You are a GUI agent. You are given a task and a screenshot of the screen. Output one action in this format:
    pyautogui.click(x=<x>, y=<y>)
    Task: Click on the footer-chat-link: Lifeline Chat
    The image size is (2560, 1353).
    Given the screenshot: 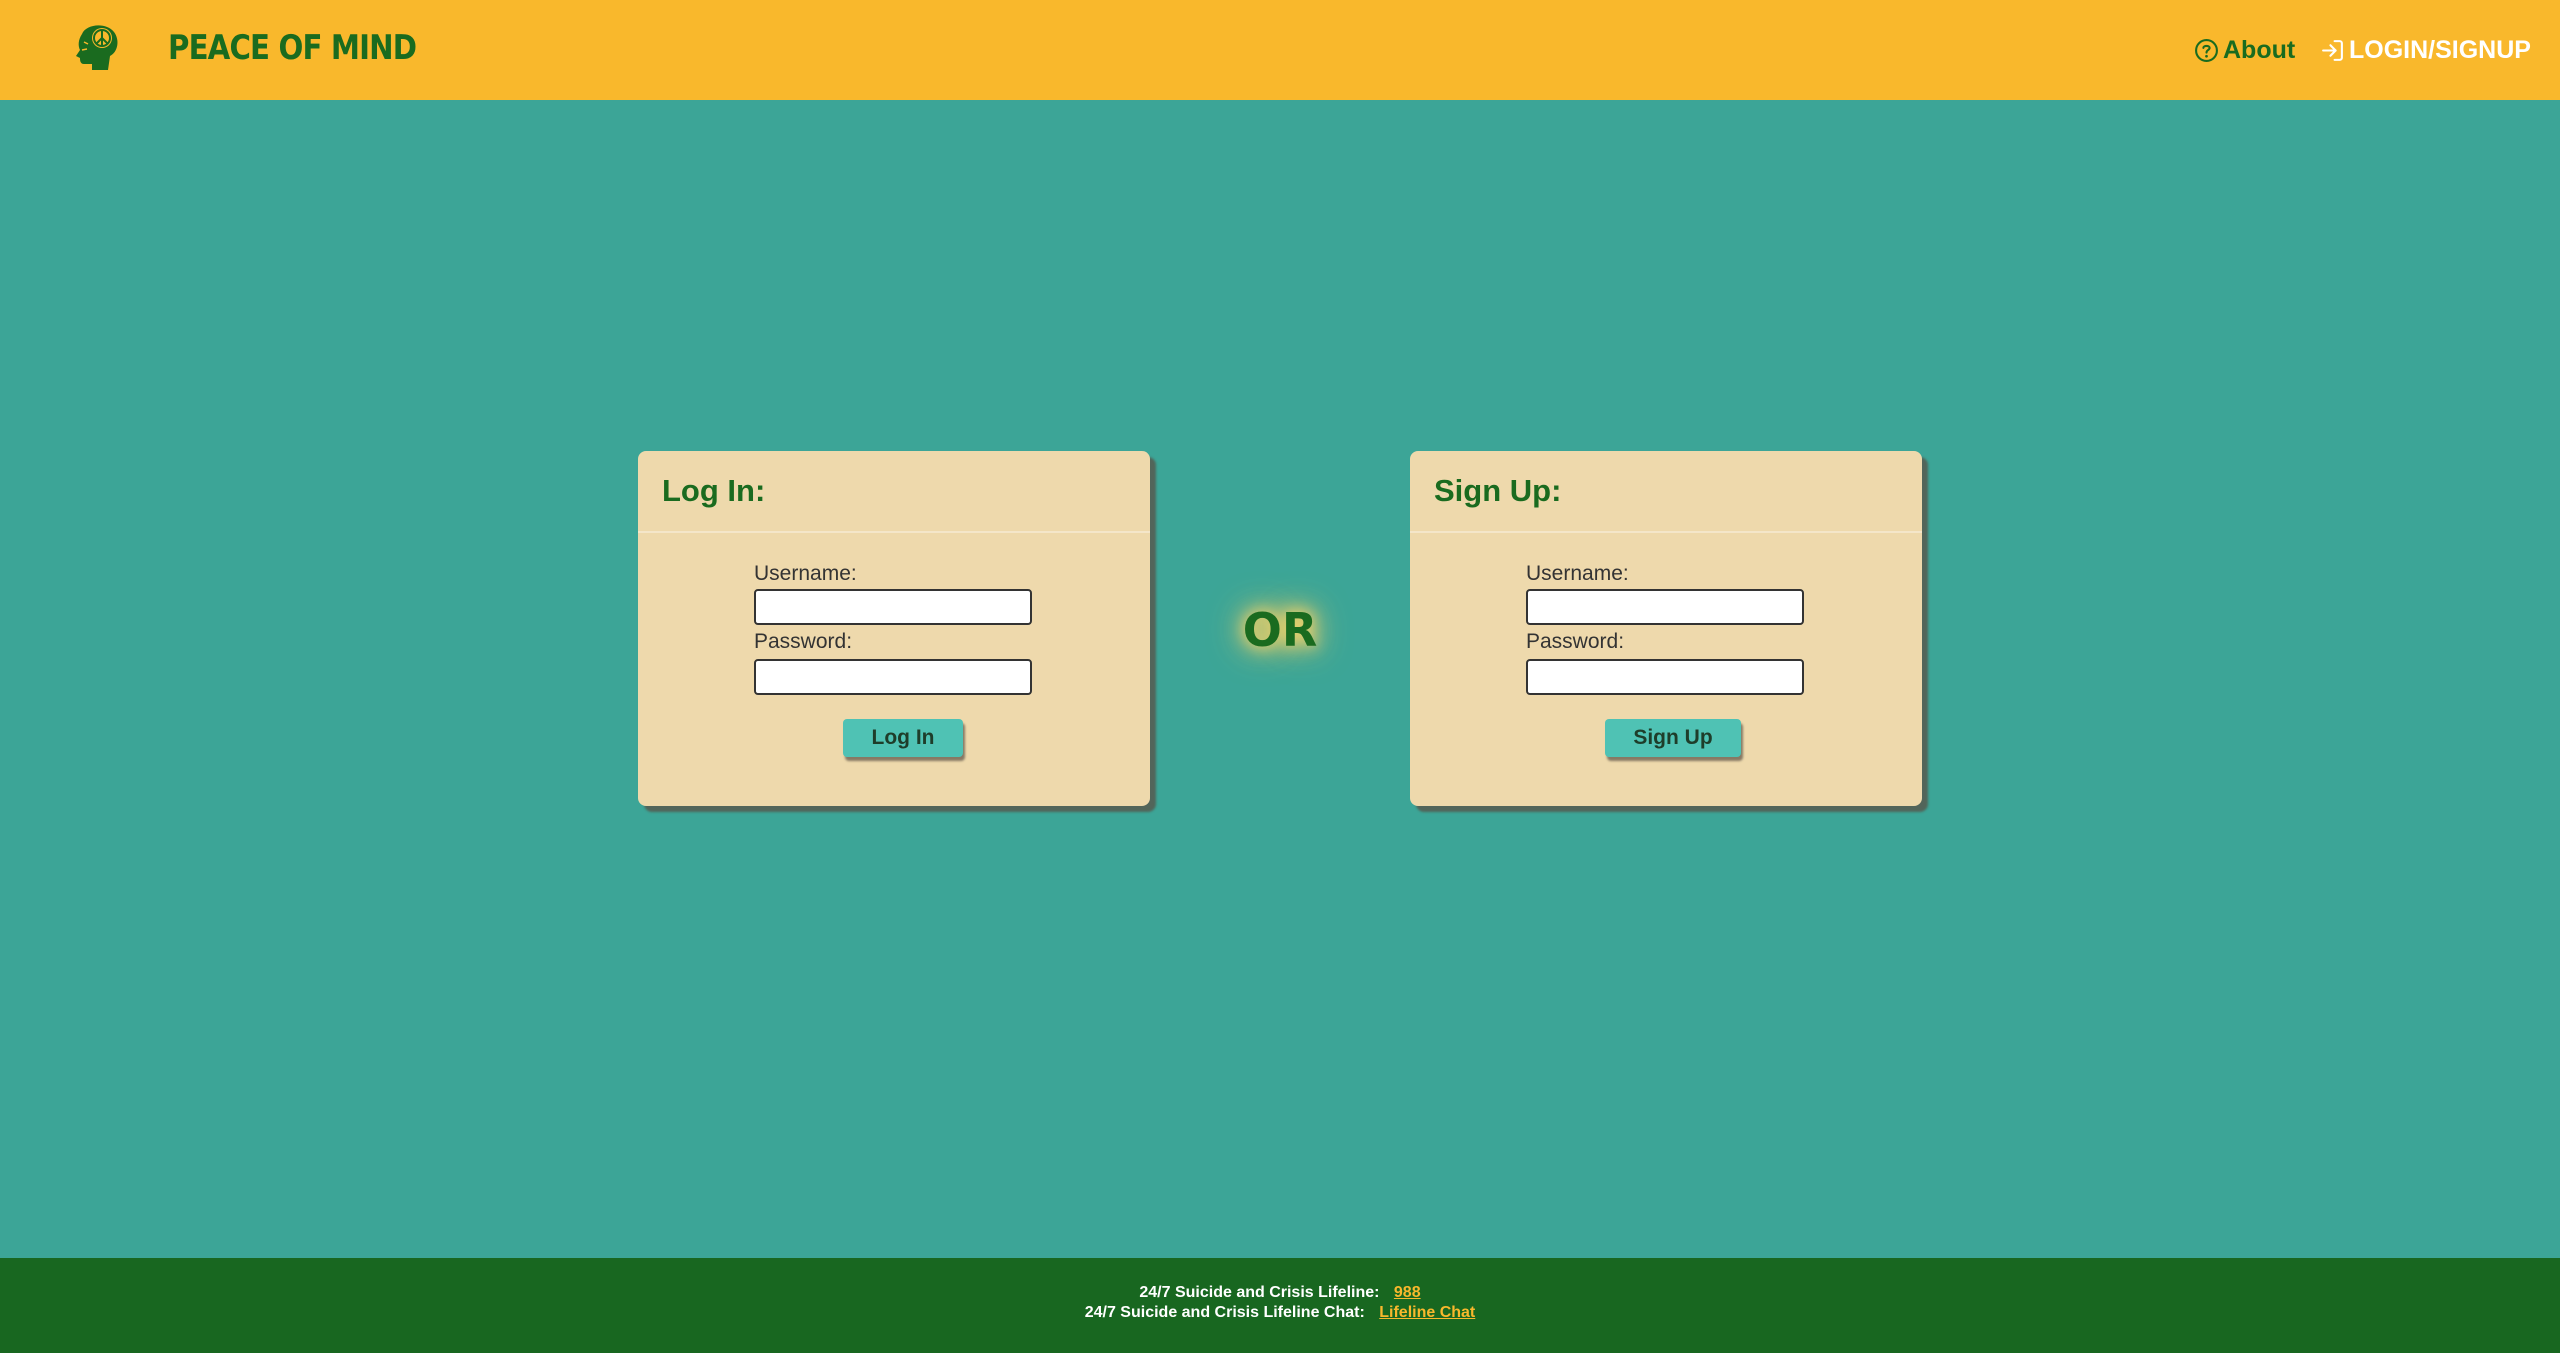 What is the action you would take?
    pyautogui.click(x=1427, y=1312)
    